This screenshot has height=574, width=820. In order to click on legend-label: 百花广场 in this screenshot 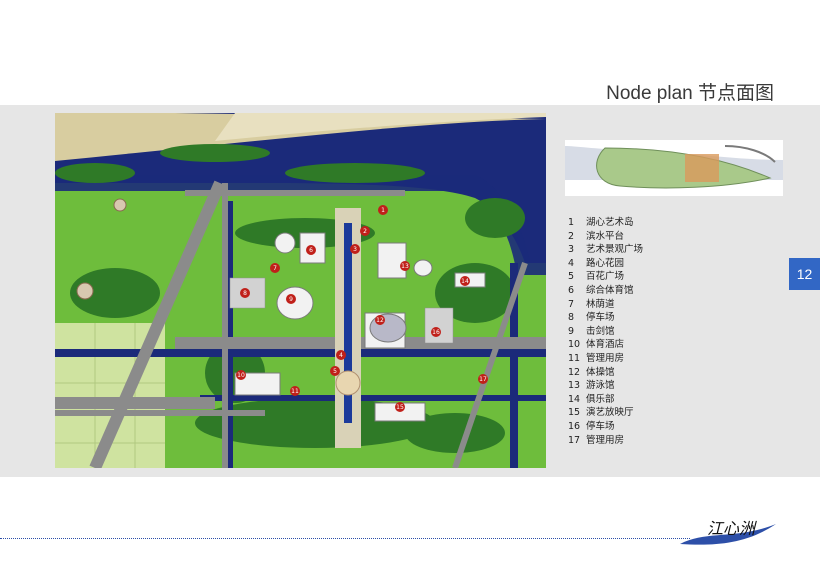, I will do `click(605, 277)`.